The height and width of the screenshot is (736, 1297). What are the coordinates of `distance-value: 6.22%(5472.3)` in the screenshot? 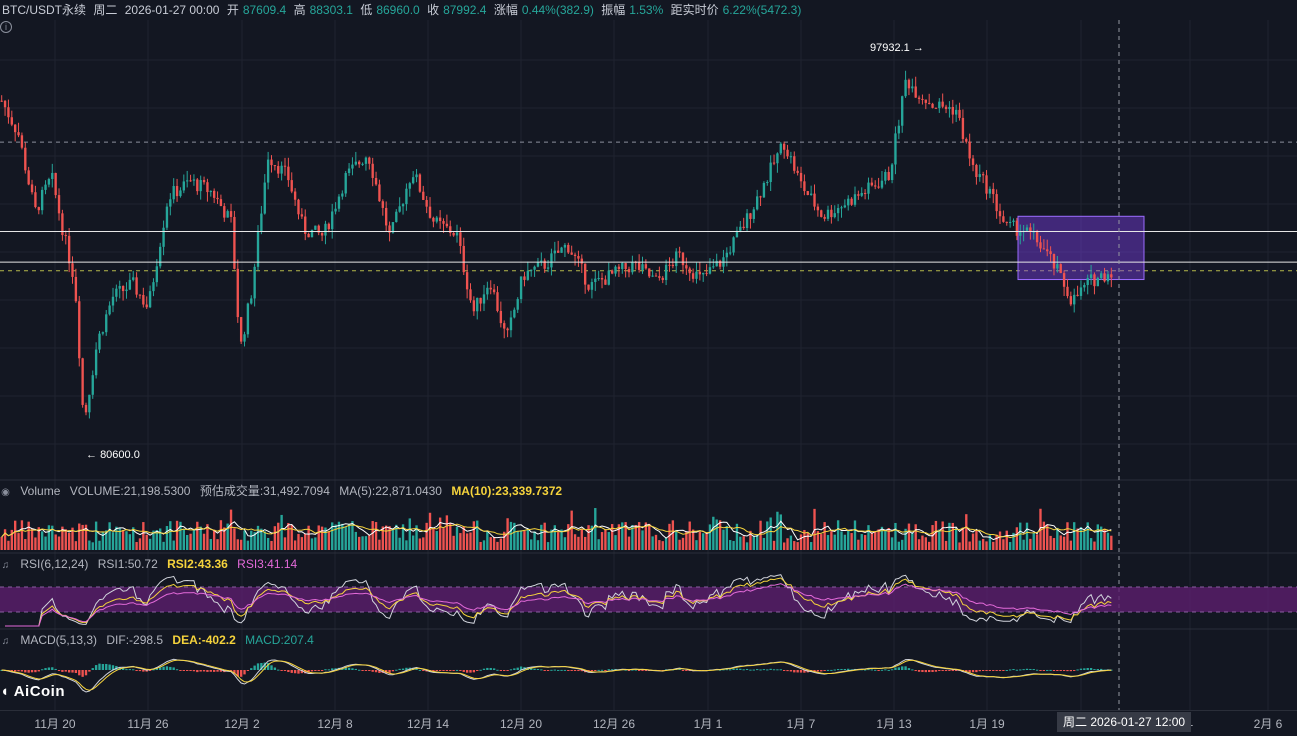 It's located at (762, 10).